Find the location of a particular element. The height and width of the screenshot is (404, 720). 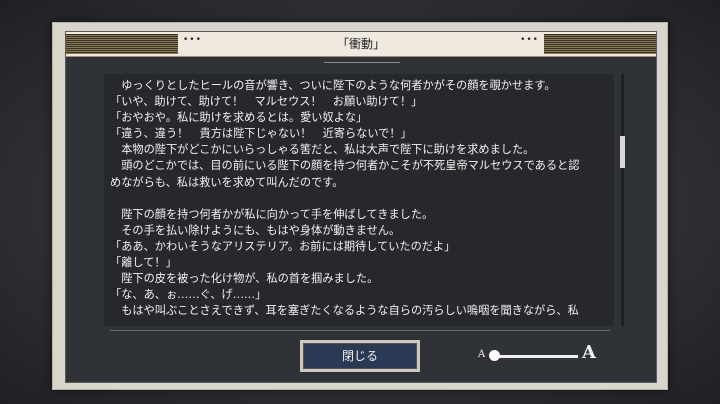

log-line: 「ああ、かわいそうなアリステリア。お前には期待していたのだよ」 is located at coordinates (283, 246).